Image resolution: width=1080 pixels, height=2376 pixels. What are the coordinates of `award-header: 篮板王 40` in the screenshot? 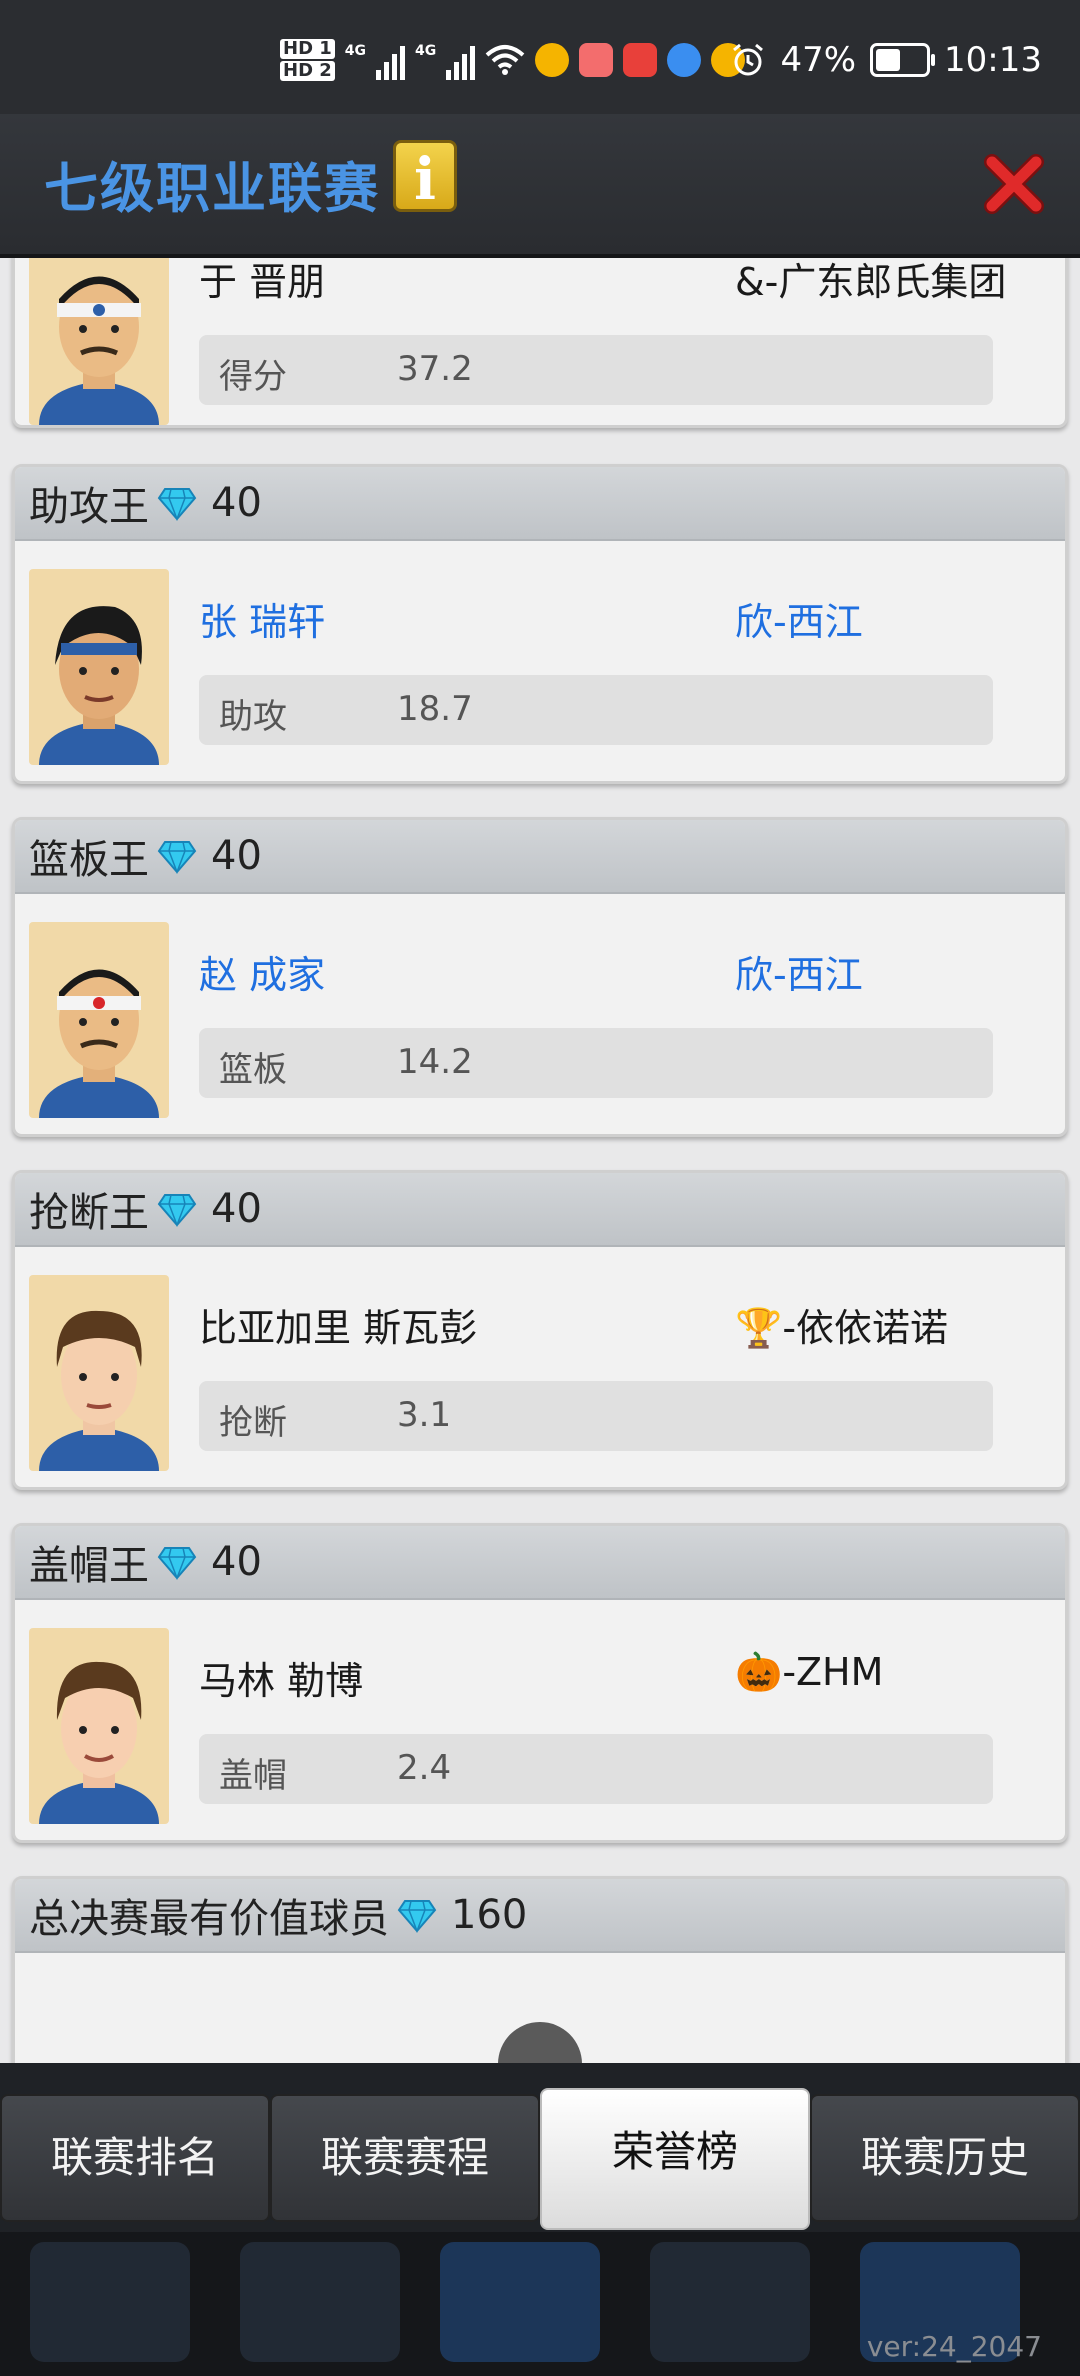 It's located at (540, 857).